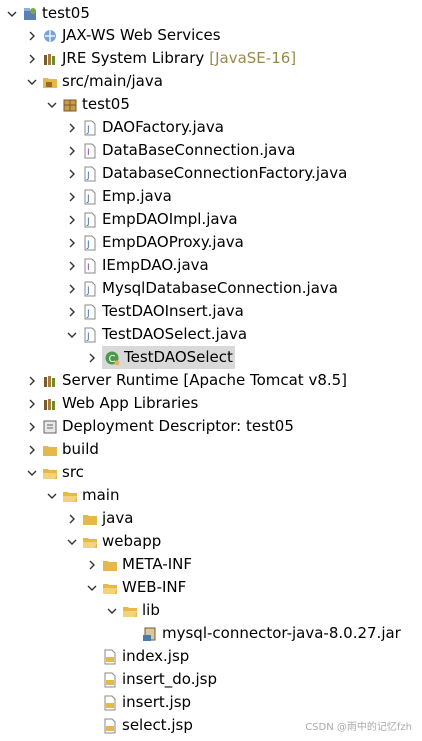 The width and height of the screenshot is (422, 741). What do you see at coordinates (186, 380) in the screenshot?
I see `tree-item-server-runtime: Server Runtime [Apache Tomcat v8.5]` at bounding box center [186, 380].